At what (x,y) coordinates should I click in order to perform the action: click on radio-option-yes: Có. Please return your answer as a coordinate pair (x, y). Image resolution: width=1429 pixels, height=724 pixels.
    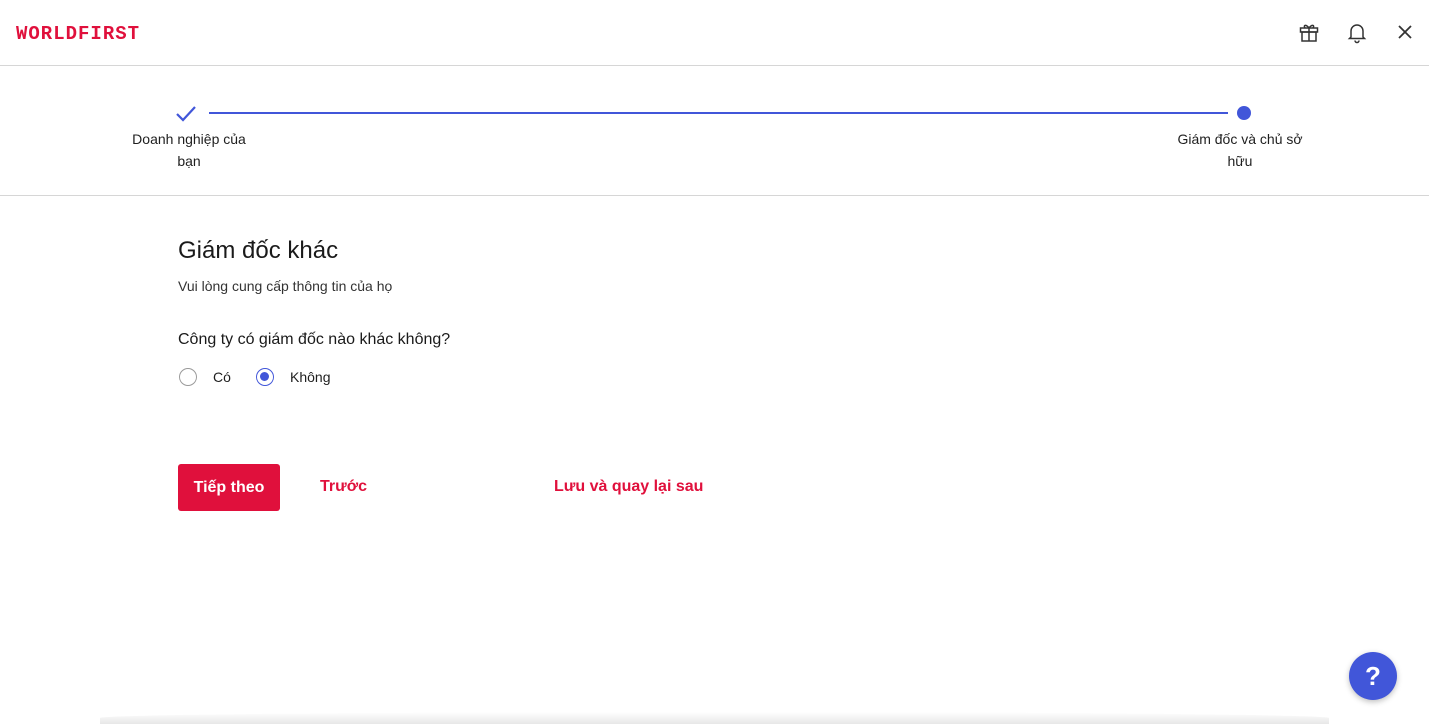
    Looking at the image, I should click on (205, 377).